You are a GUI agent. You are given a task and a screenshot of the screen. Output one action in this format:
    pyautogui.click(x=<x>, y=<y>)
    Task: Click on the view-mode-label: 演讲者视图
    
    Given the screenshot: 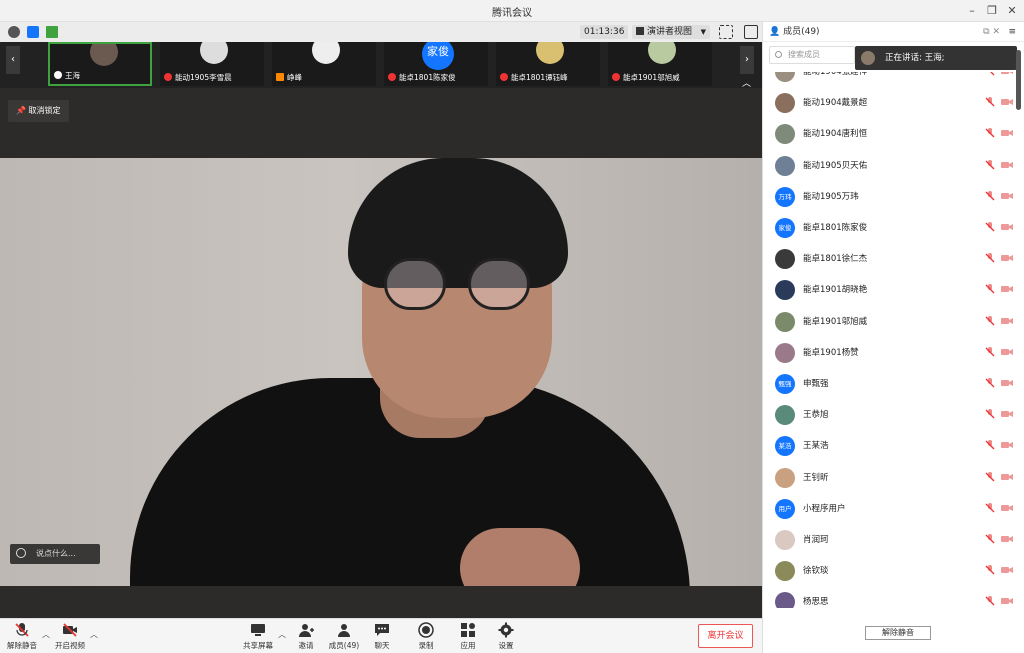 What is the action you would take?
    pyautogui.click(x=670, y=32)
    